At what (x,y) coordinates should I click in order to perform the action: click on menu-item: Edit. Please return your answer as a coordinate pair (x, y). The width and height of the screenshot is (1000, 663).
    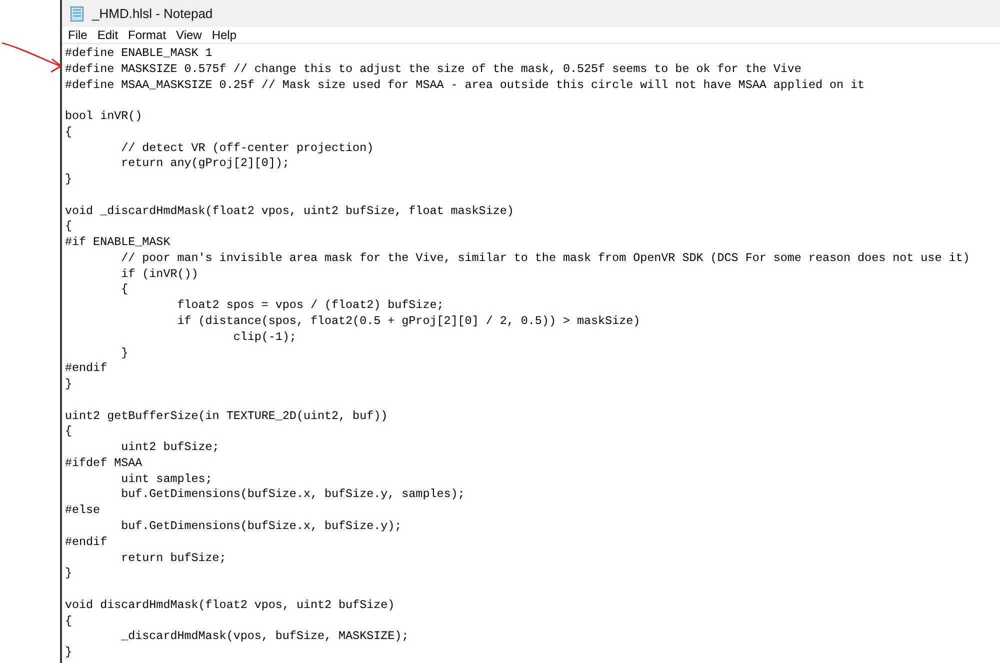
    Looking at the image, I should click on (107, 35).